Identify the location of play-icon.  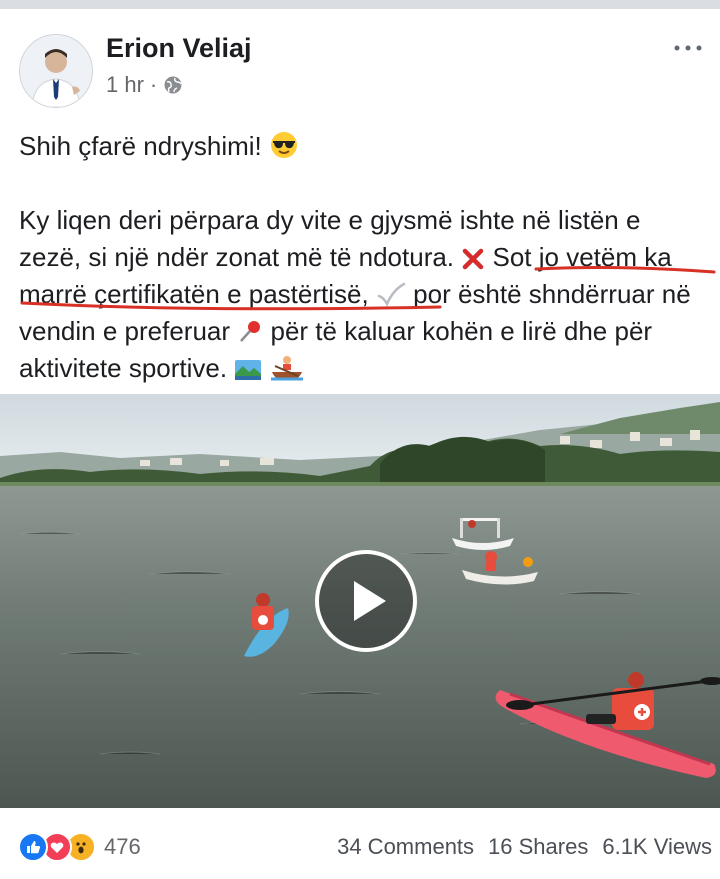
(366, 601).